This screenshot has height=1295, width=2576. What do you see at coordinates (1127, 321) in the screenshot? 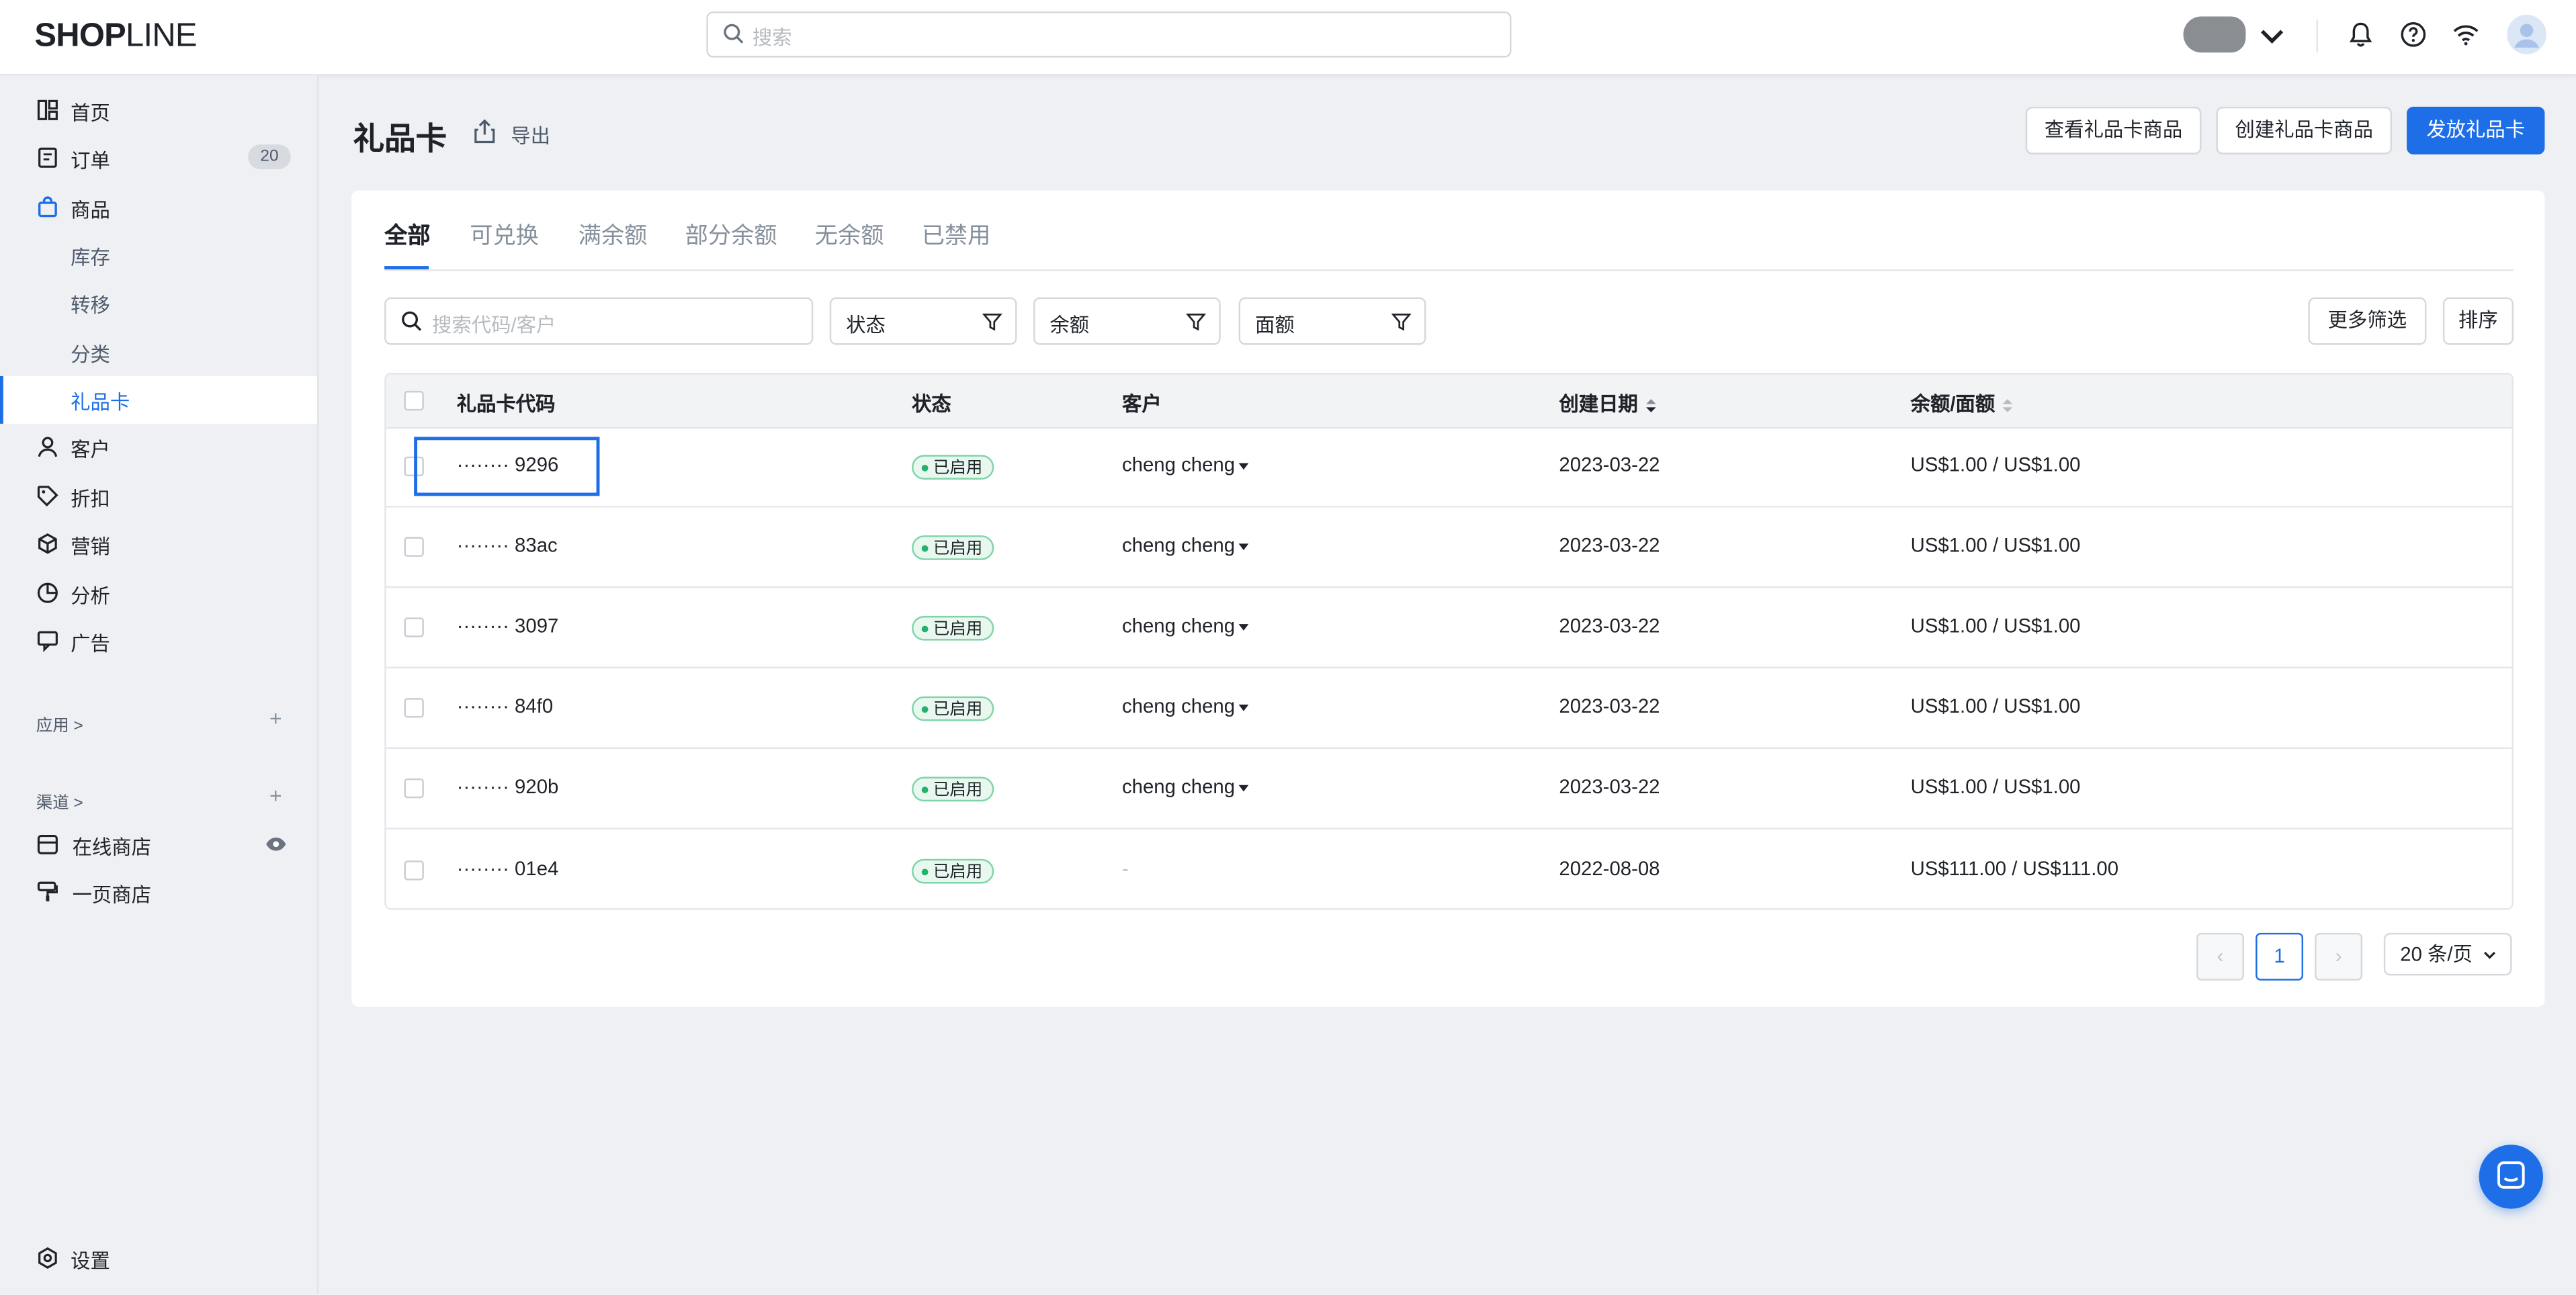
I see `balance-filter: 余额` at bounding box center [1127, 321].